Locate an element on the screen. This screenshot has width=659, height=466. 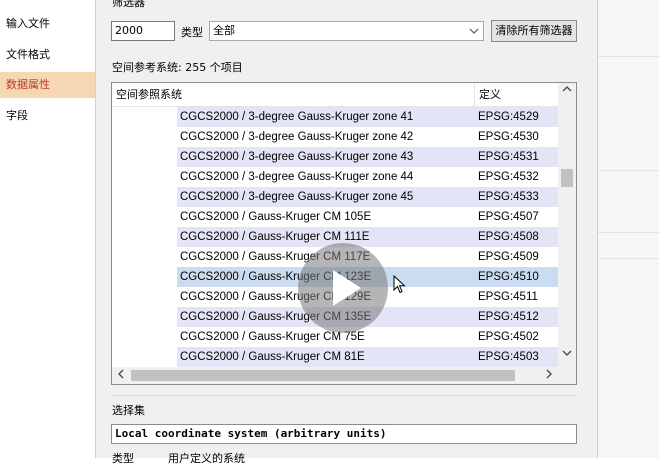
row-crs-code: EPSG:4530 is located at coordinates (508, 137).